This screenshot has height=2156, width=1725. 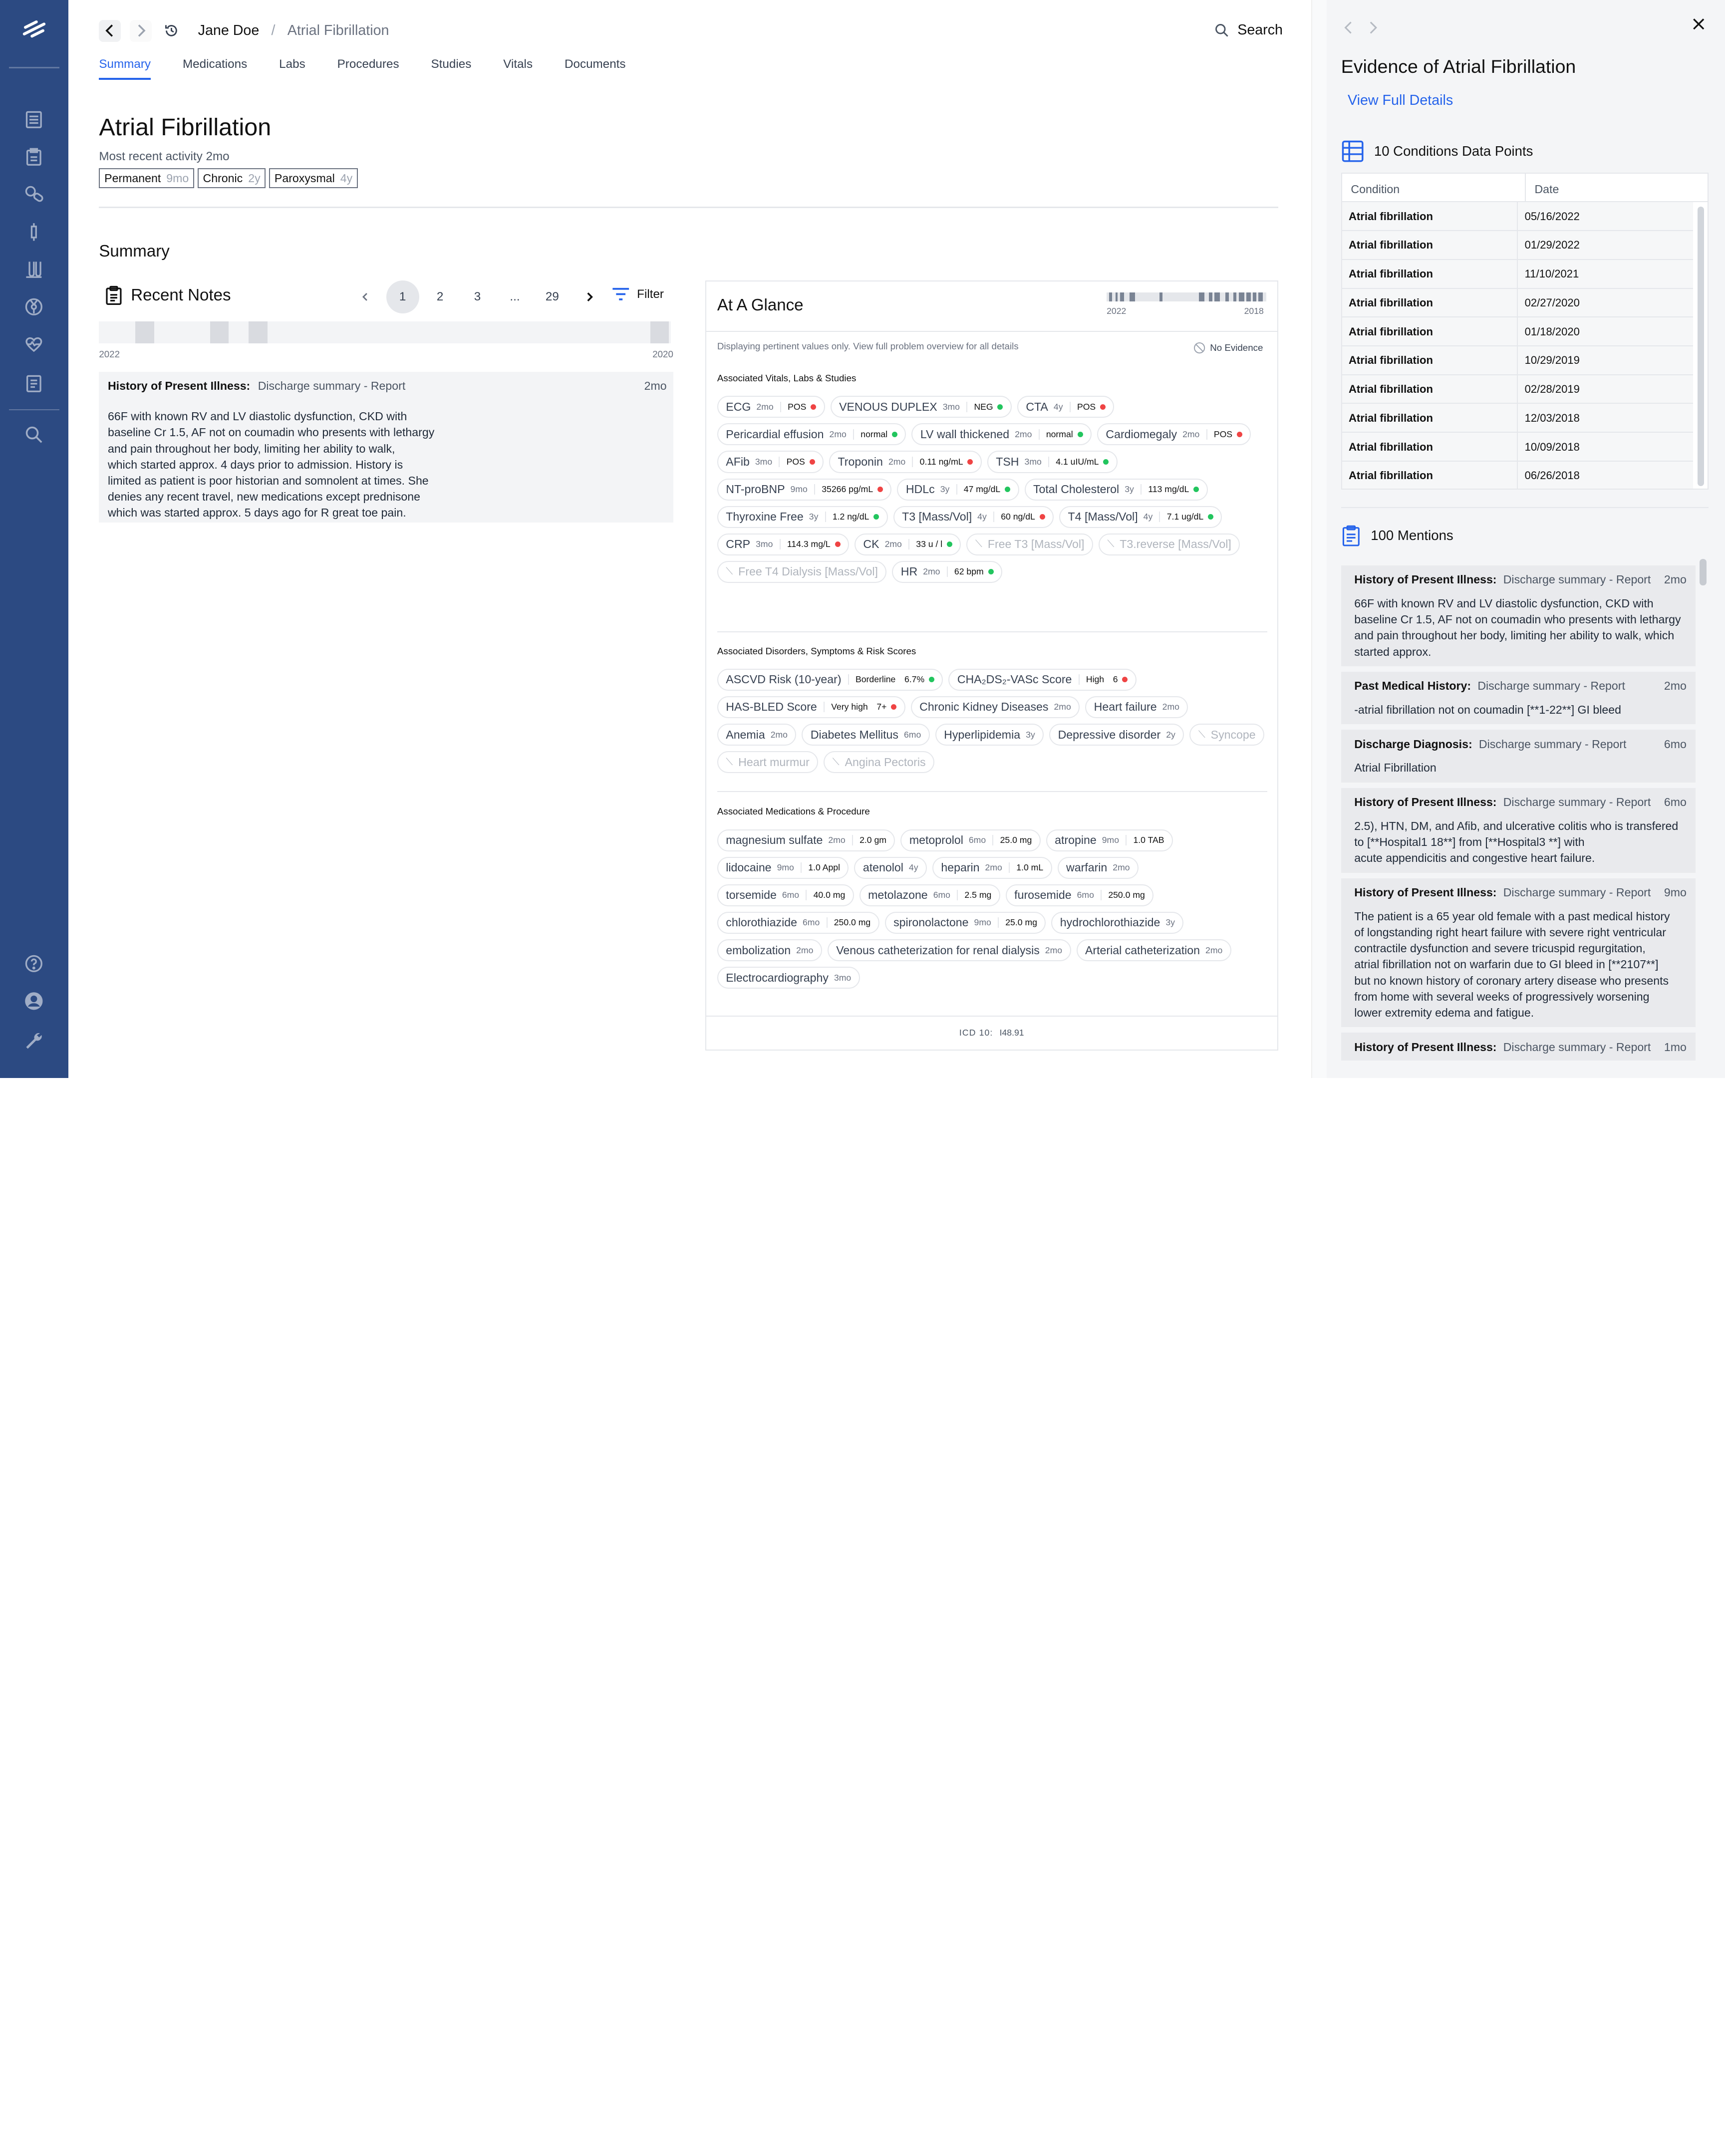 What do you see at coordinates (971, 840) in the screenshot?
I see `medication-pill: metoprolol 6mo 25.0 mg` at bounding box center [971, 840].